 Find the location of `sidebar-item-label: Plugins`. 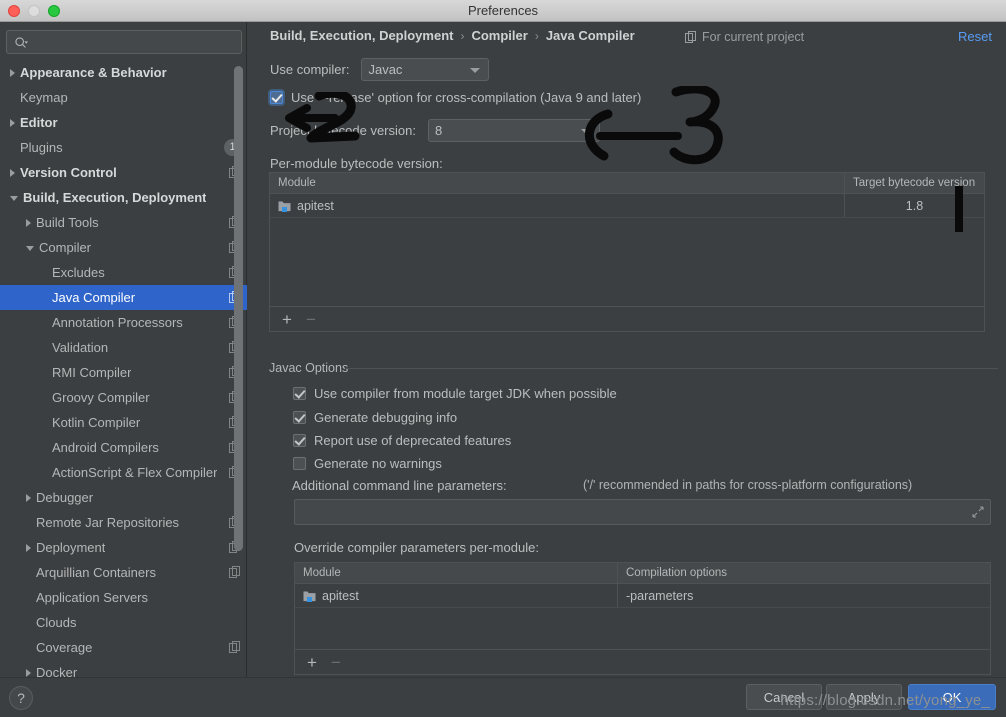

sidebar-item-label: Plugins is located at coordinates (41, 147).